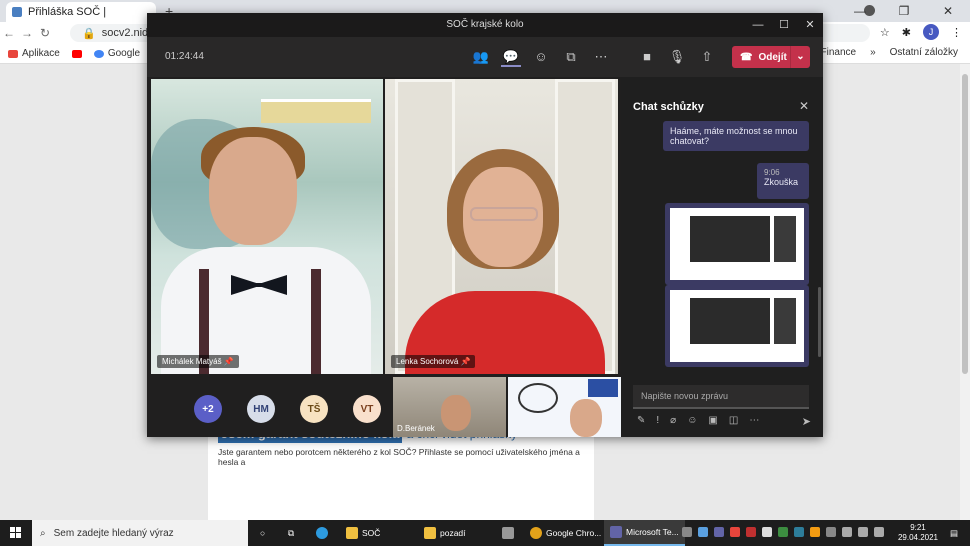 The width and height of the screenshot is (970, 546). I want to click on mic-off-icon: 🎙, so click(677, 57).